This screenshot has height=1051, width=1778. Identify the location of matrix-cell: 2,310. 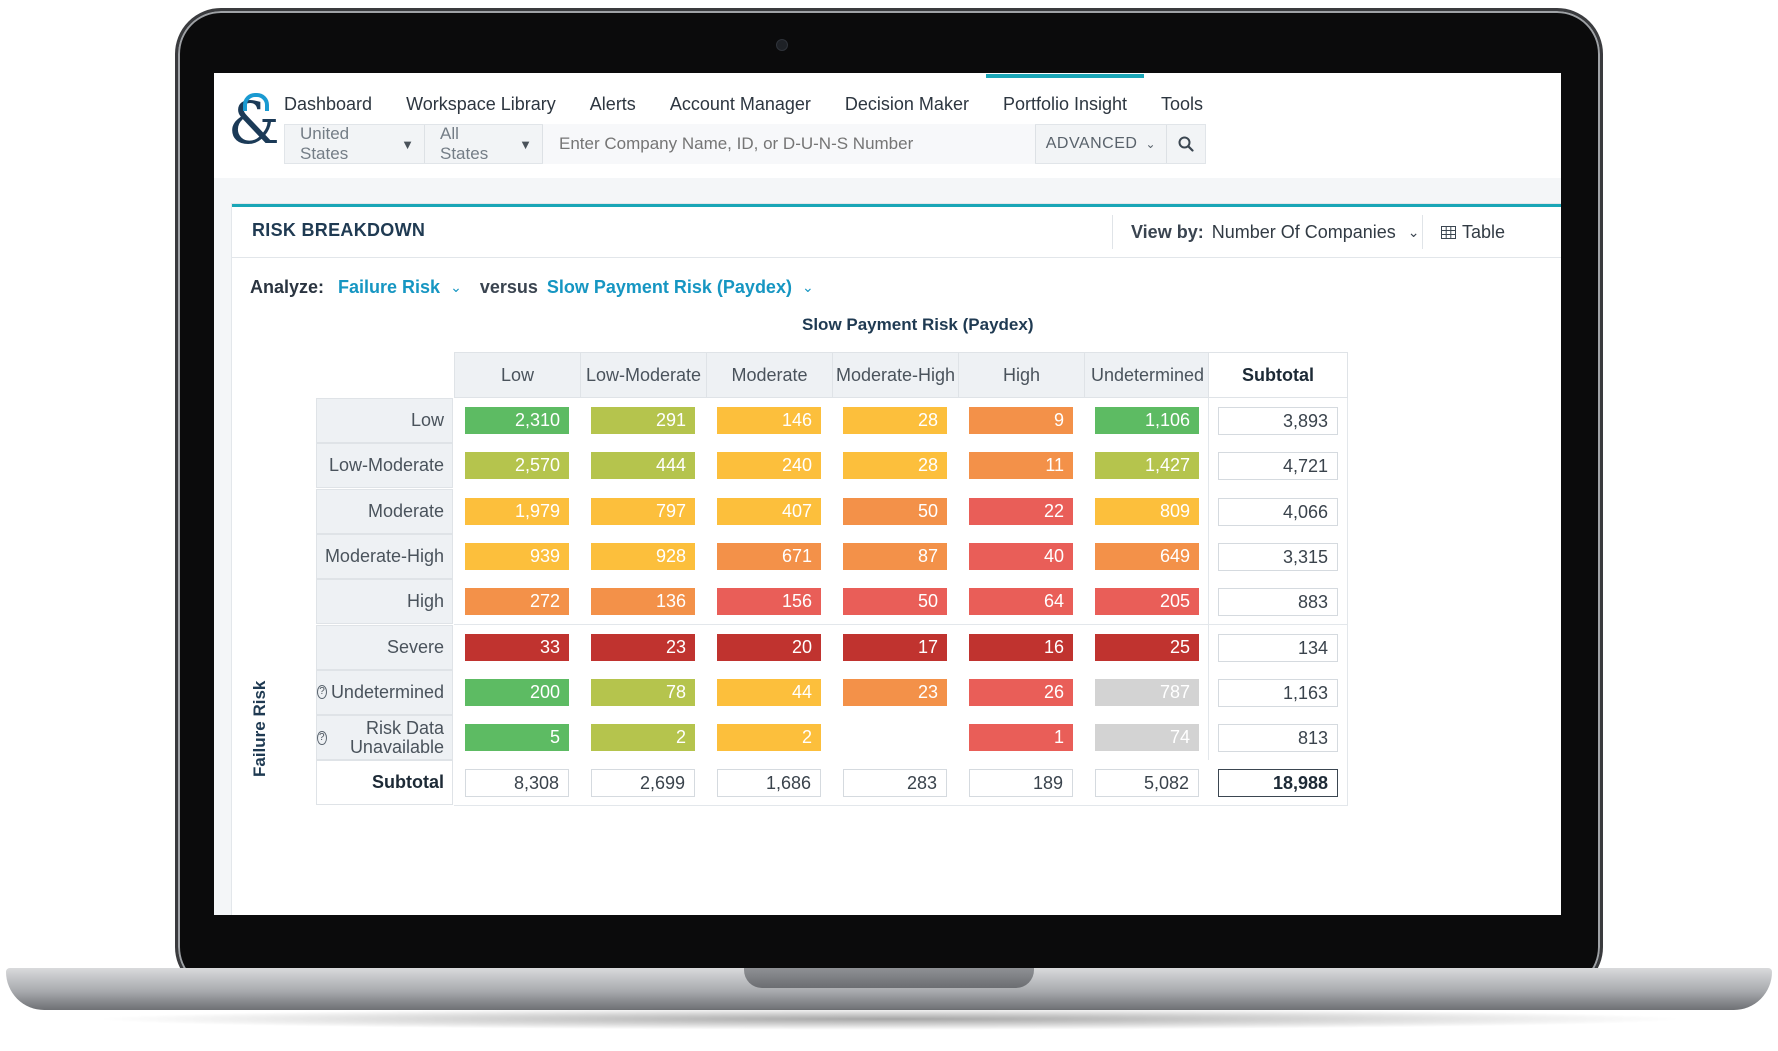
(517, 420).